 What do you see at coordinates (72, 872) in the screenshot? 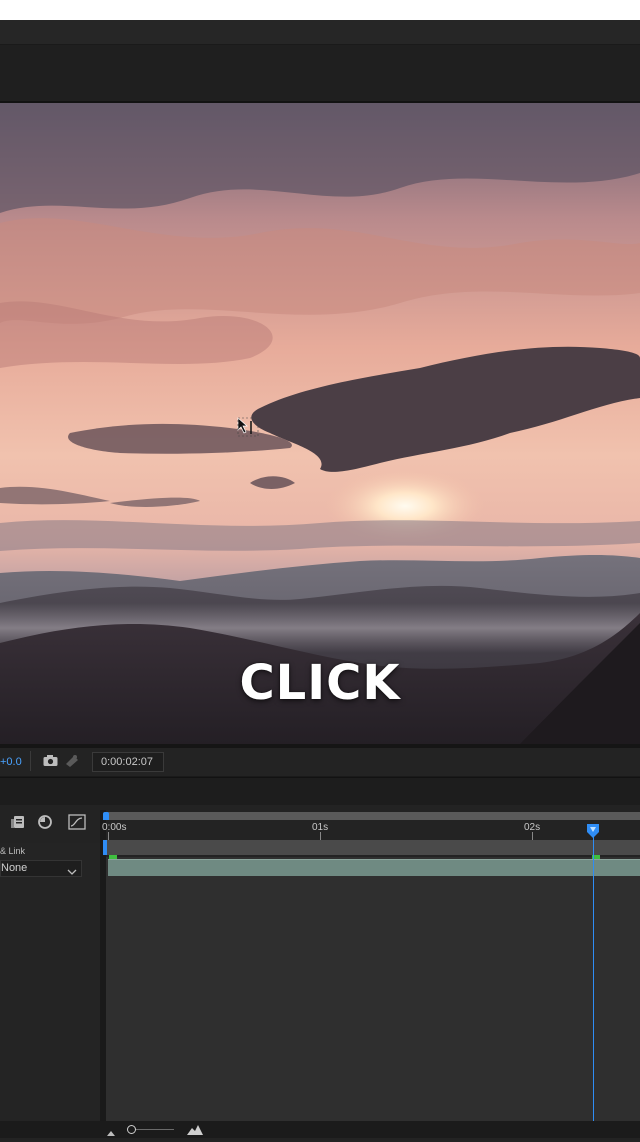
I see `chevron-down-icon` at bounding box center [72, 872].